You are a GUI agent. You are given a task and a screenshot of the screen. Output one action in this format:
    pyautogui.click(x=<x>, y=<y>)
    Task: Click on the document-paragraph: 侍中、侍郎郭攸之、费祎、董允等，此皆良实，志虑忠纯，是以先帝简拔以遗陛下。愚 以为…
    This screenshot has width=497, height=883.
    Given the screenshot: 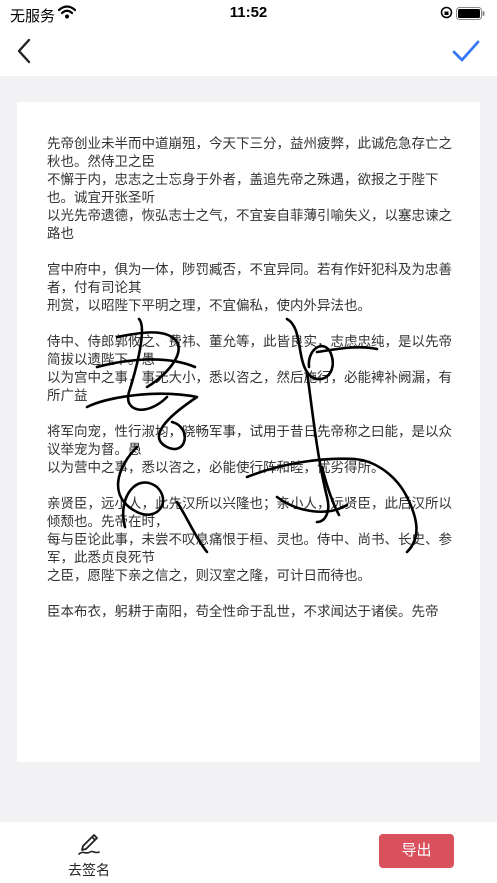 What is the action you would take?
    pyautogui.click(x=253, y=369)
    